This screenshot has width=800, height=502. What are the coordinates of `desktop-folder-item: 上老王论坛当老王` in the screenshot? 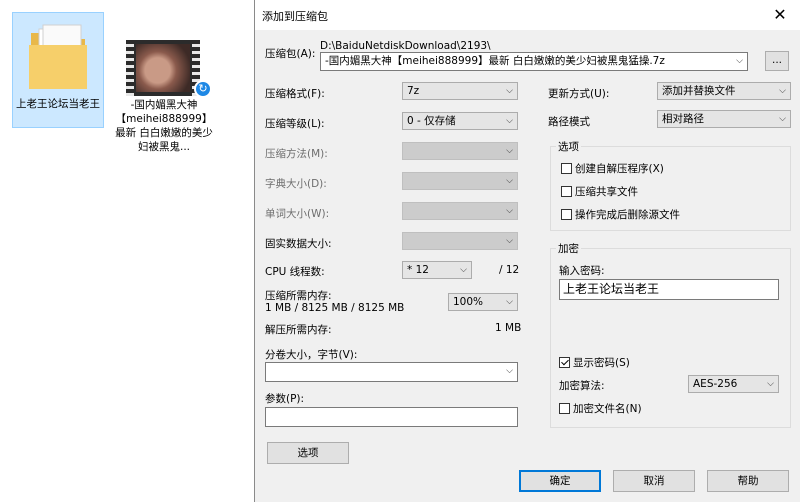 It's located at (58, 70).